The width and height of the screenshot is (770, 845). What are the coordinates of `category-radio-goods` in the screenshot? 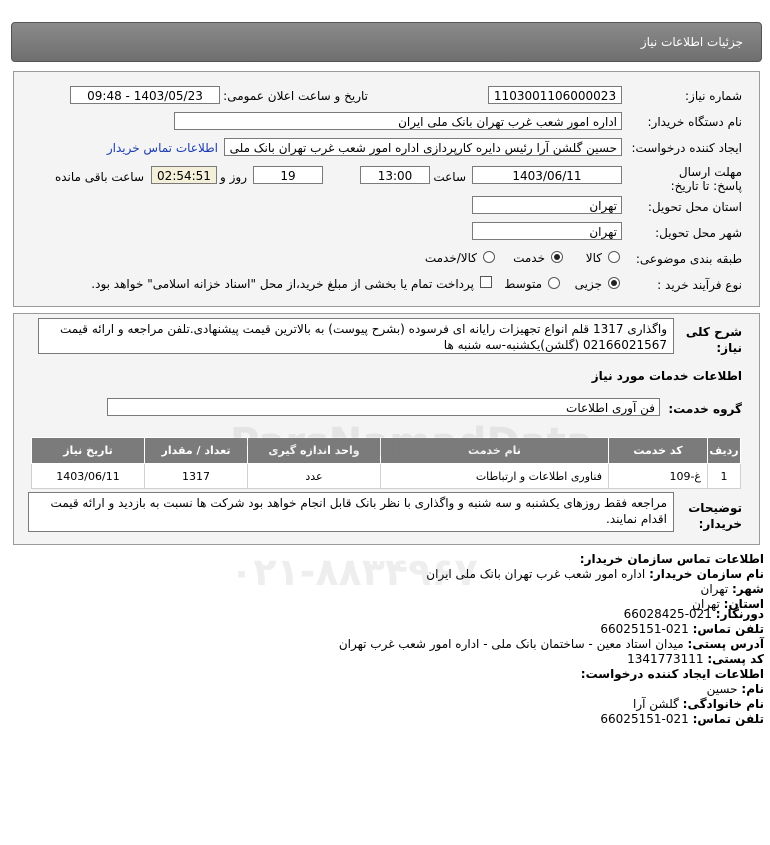 It's located at (614, 257).